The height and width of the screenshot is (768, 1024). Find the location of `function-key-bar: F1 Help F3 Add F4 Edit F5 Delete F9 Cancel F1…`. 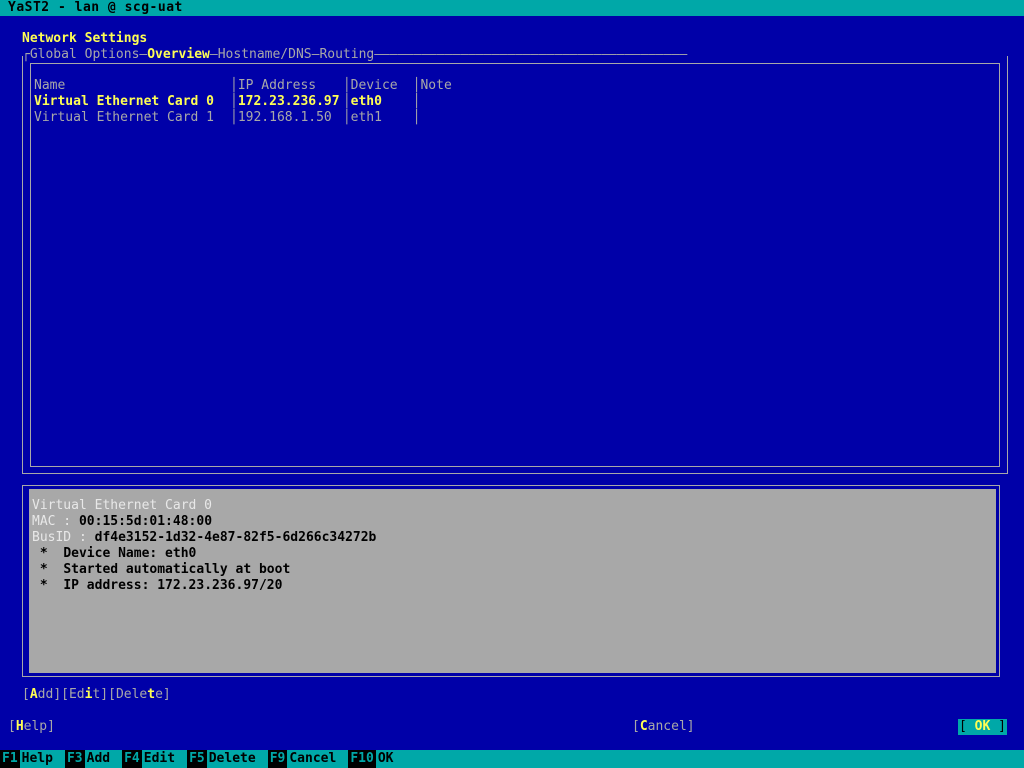

function-key-bar: F1 Help F3 Add F4 Edit F5 Delete F9 Cancel F1… is located at coordinates (512, 759).